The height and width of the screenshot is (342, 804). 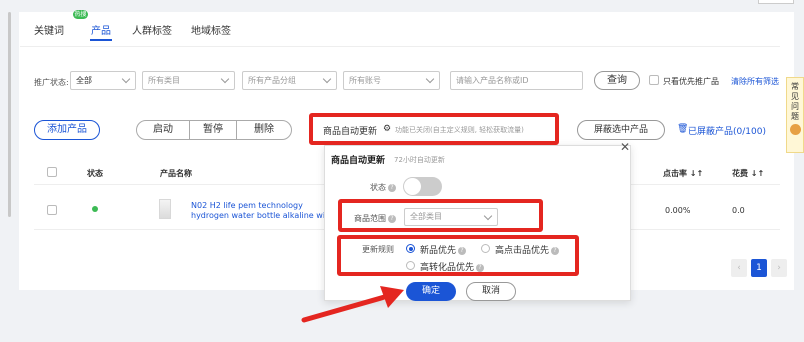 What do you see at coordinates (247, 205) in the screenshot?
I see `product-title-line1: N02 H2 life pem technology` at bounding box center [247, 205].